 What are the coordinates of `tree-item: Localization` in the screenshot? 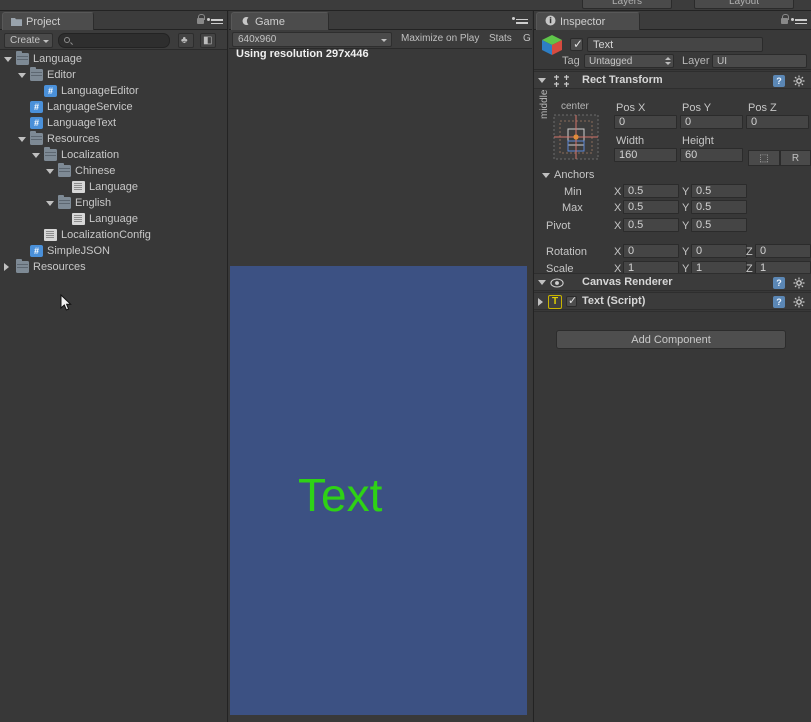 It's located at (113, 155).